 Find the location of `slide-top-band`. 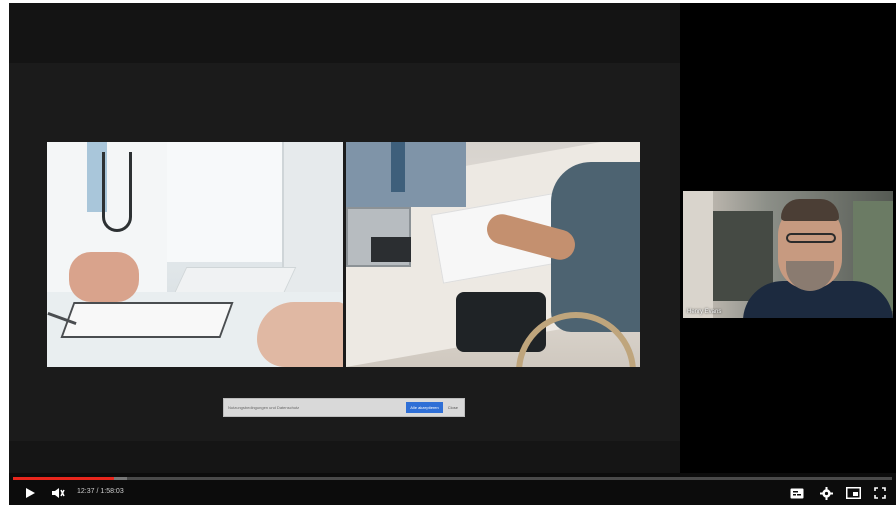

slide-top-band is located at coordinates (344, 33).